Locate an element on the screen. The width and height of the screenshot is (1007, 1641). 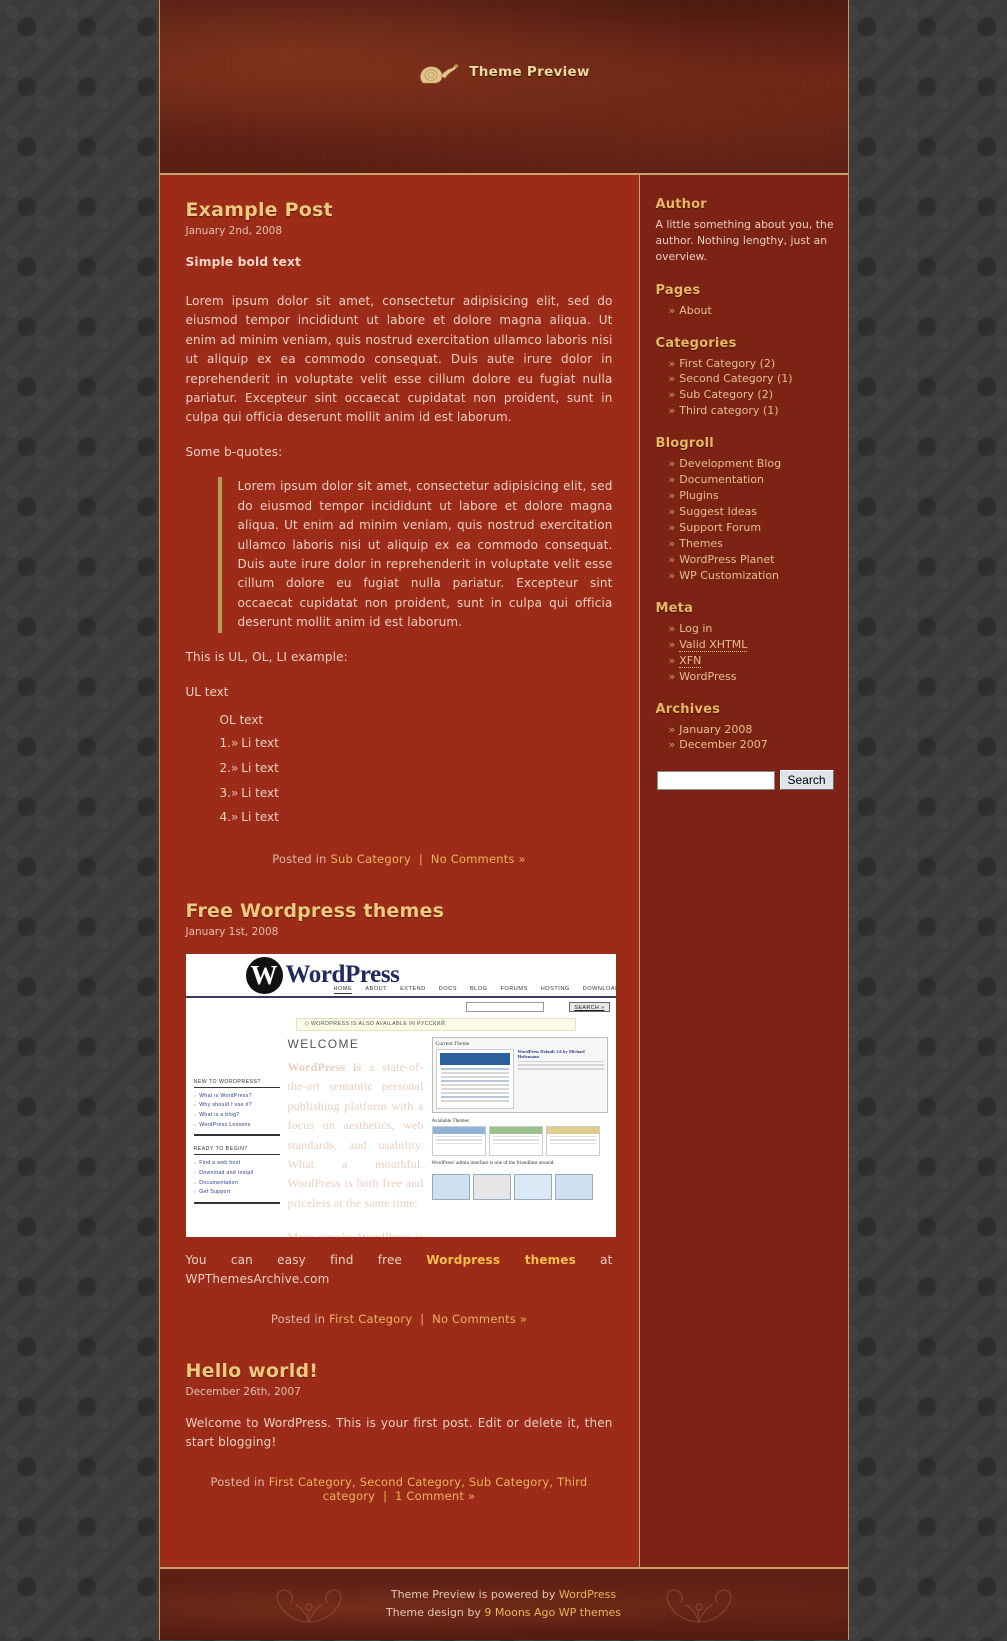
list-item: » WP Customization is located at coordinates (751, 576).